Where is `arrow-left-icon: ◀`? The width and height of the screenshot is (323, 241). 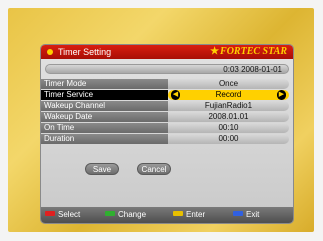 arrow-left-icon: ◀ is located at coordinates (175, 95).